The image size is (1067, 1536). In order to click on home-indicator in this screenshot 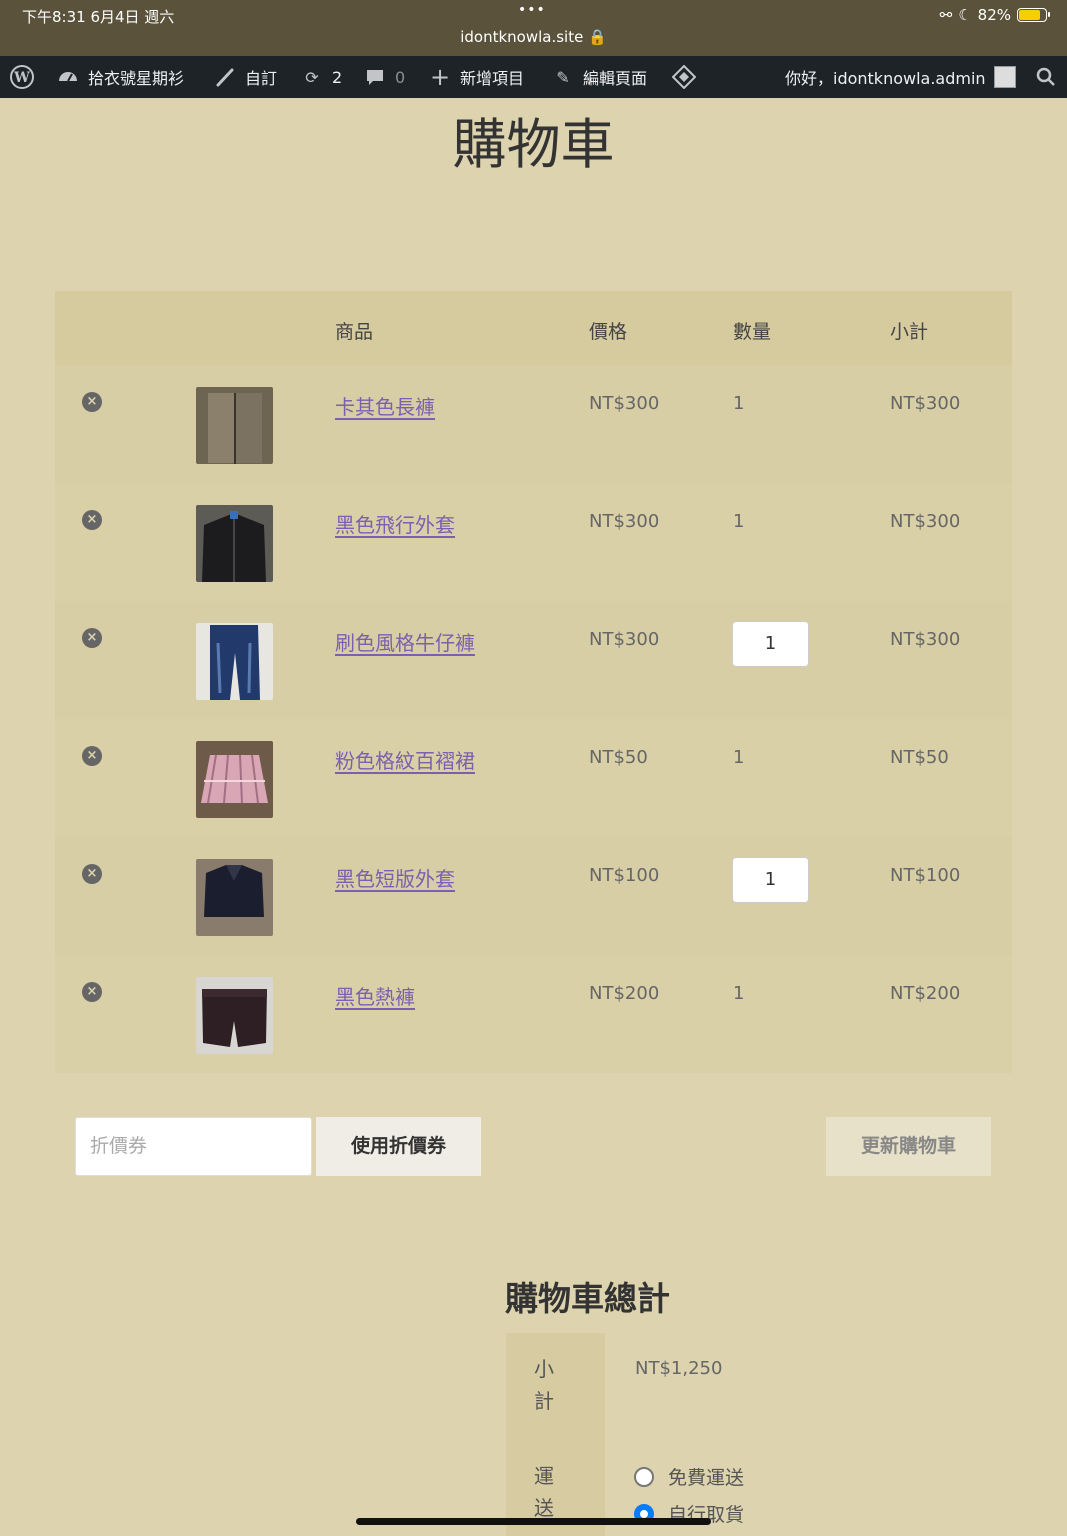, I will do `click(533, 1521)`.